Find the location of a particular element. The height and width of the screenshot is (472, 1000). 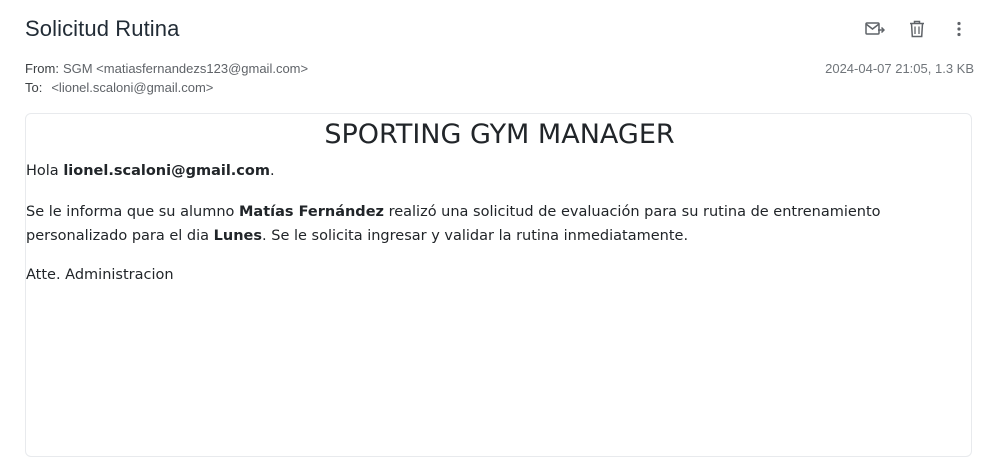

date-size-info: 2024-04-07 21:05, 1.3 KB is located at coordinates (899, 68).